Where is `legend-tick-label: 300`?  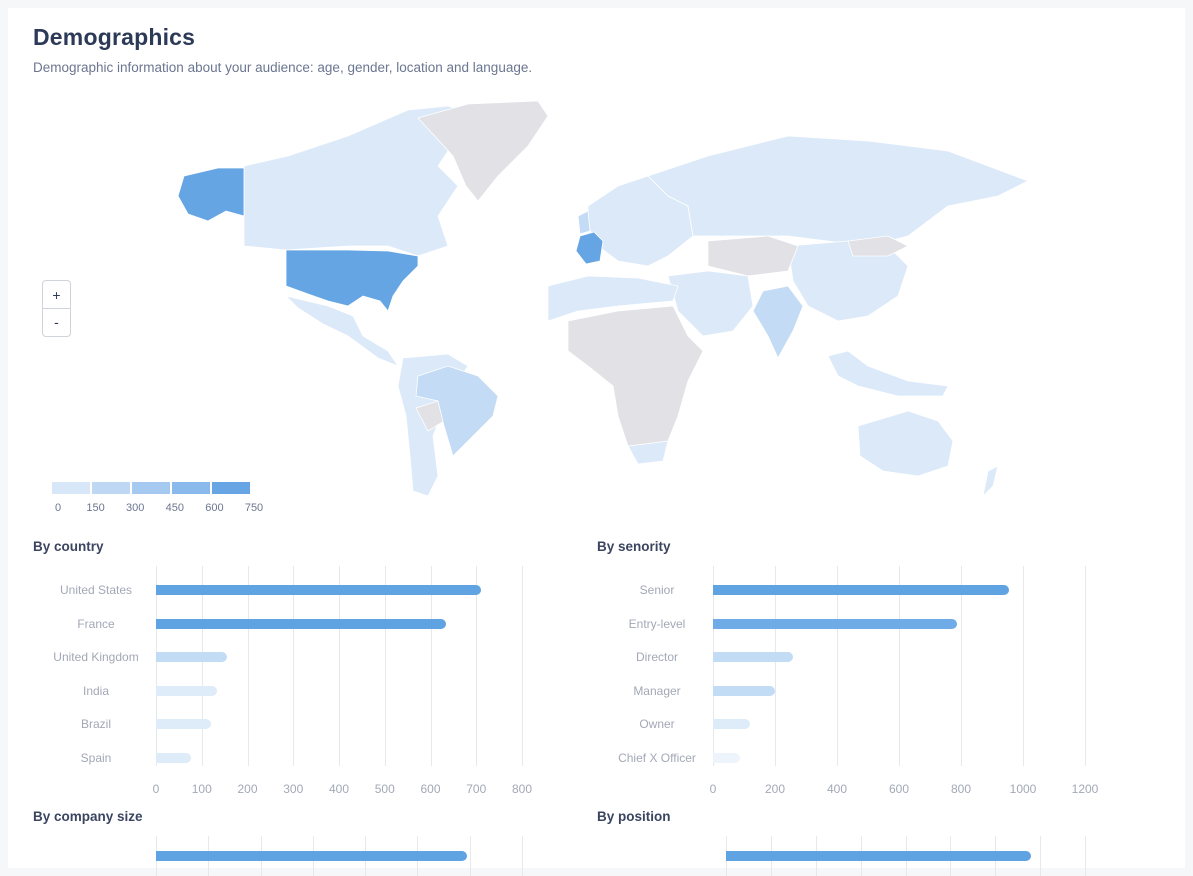
legend-tick-label: 300 is located at coordinates (135, 508).